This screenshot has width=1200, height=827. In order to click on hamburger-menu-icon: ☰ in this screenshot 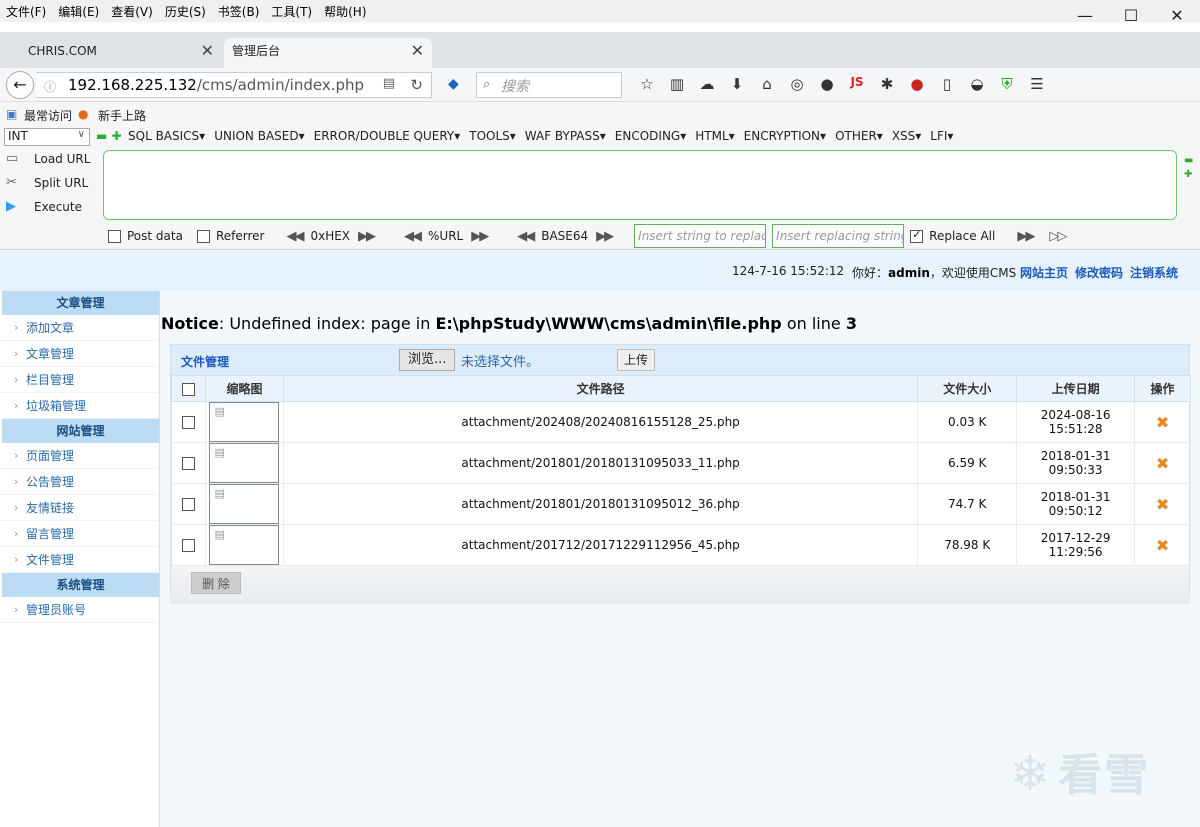, I will do `click(1037, 84)`.